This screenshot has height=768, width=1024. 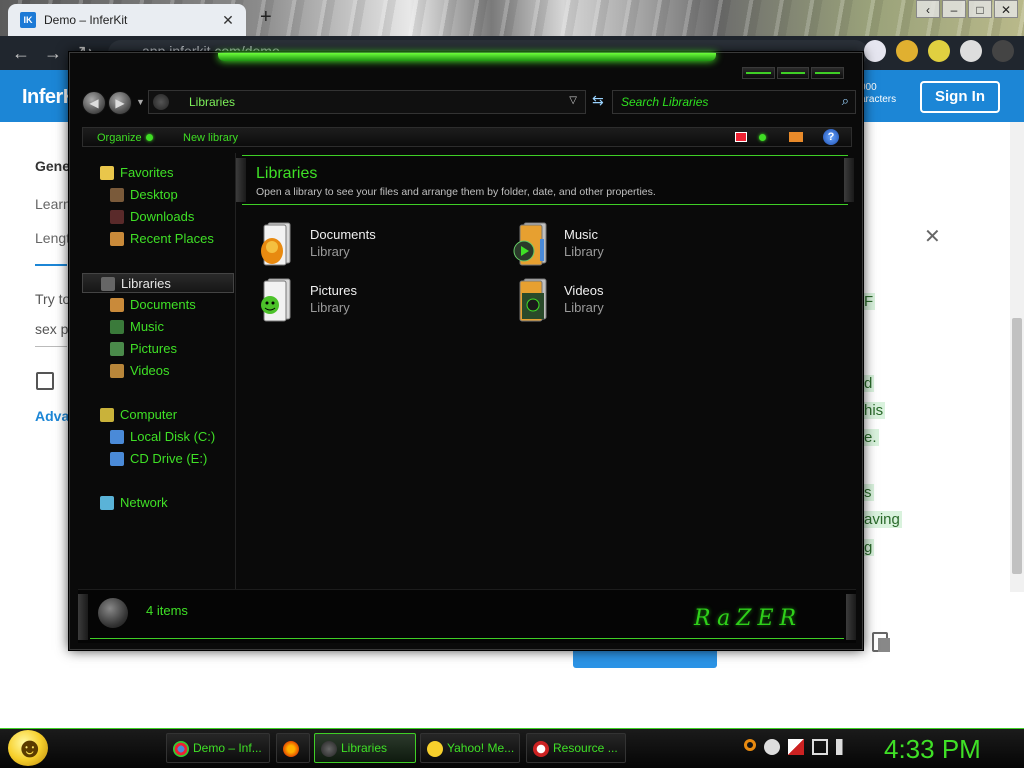 I want to click on nav-item-downloads: Downloads, so click(x=158, y=217).